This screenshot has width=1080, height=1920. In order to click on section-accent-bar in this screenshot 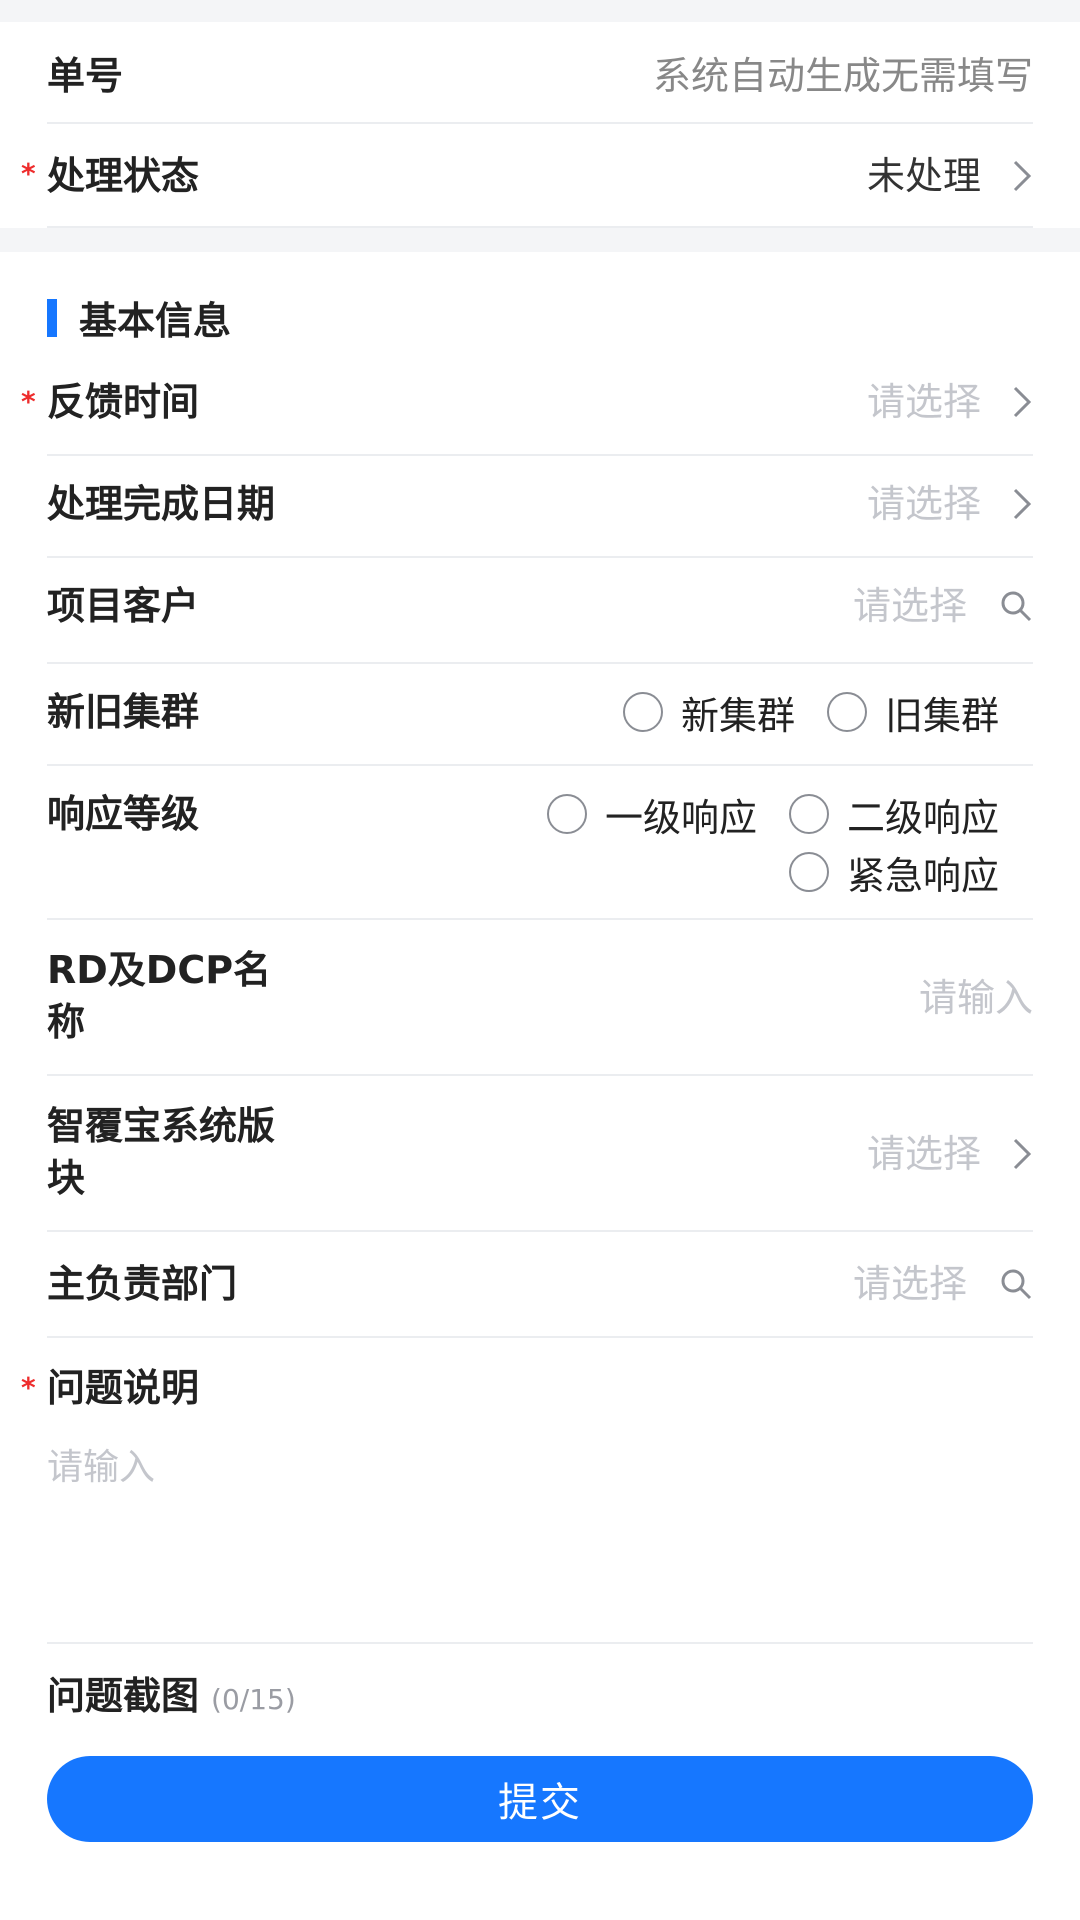, I will do `click(52, 317)`.